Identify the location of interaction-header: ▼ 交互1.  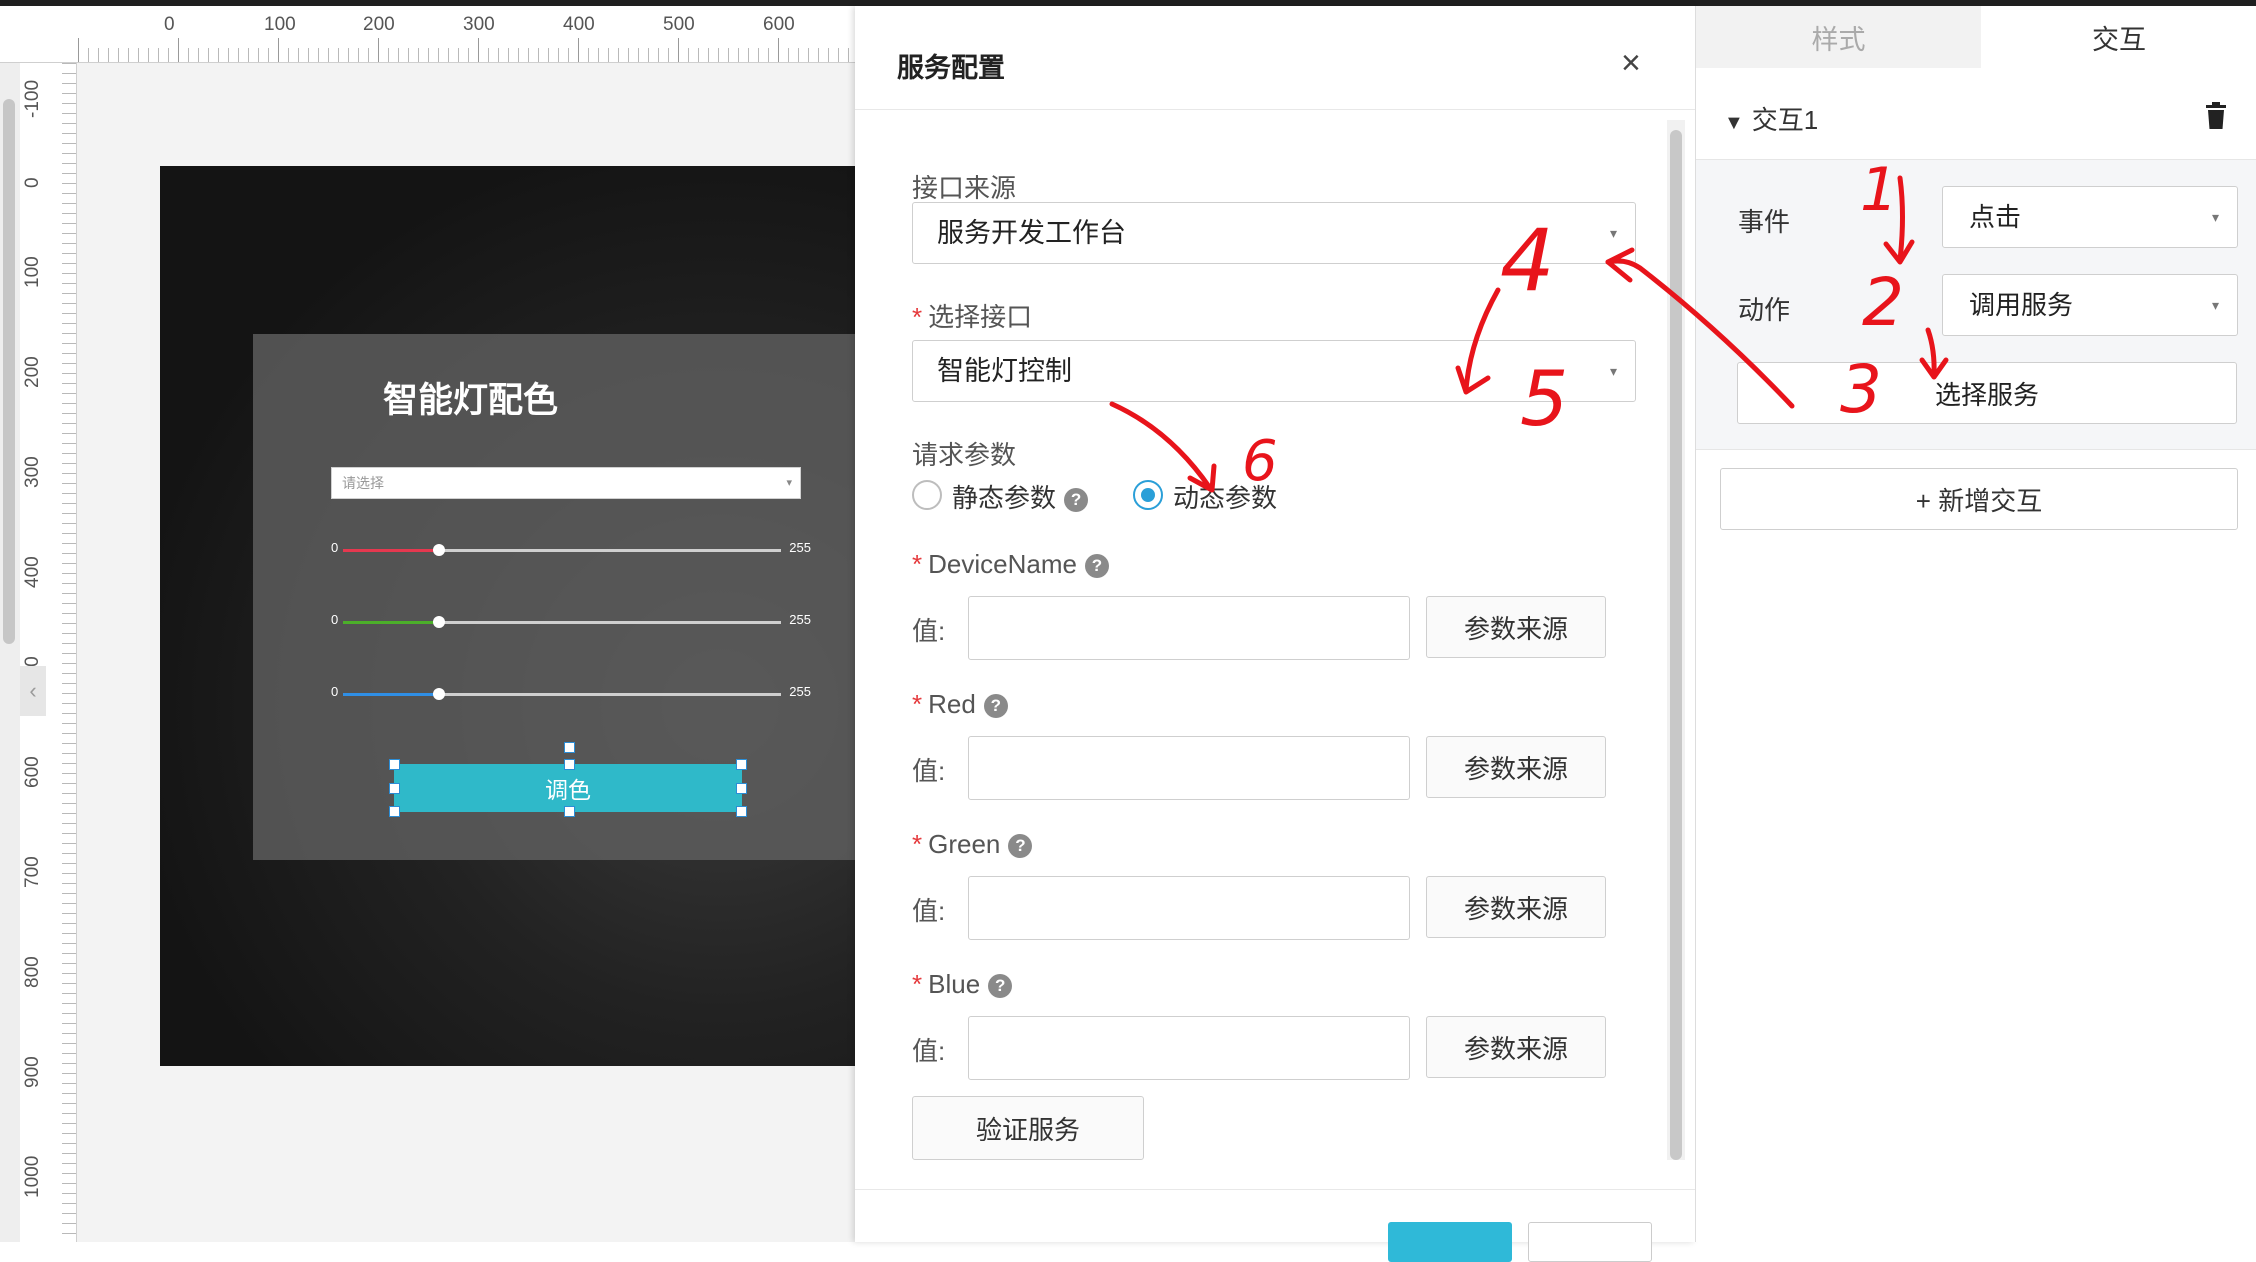
(1976, 114).